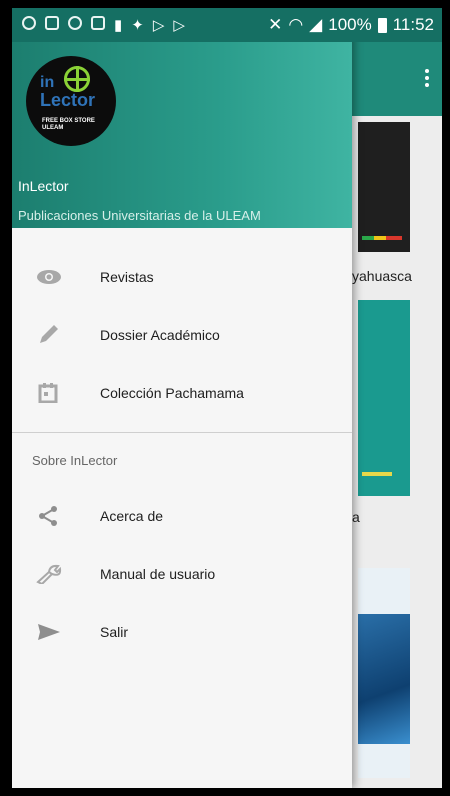 The height and width of the screenshot is (796, 450). What do you see at coordinates (68, 100) in the screenshot?
I see `logo-text: Lector` at bounding box center [68, 100].